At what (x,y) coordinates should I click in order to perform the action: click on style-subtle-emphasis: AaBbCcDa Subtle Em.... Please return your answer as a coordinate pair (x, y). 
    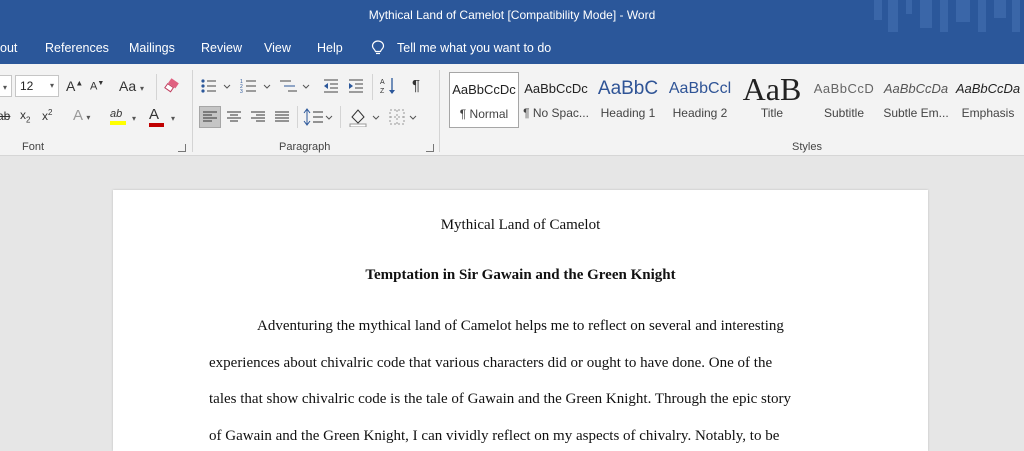
    Looking at the image, I should click on (916, 100).